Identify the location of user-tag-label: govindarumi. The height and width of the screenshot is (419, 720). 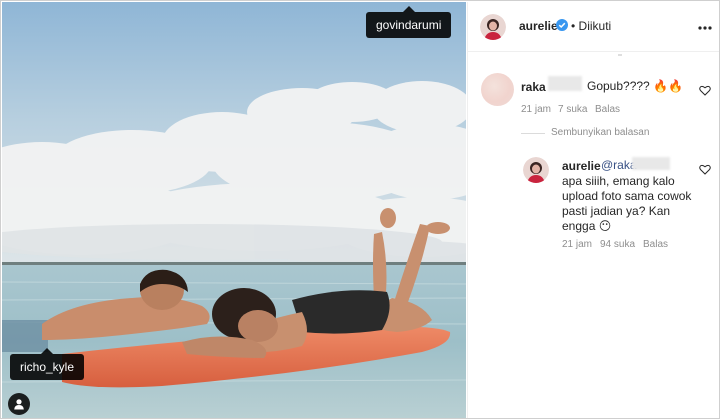
(409, 25).